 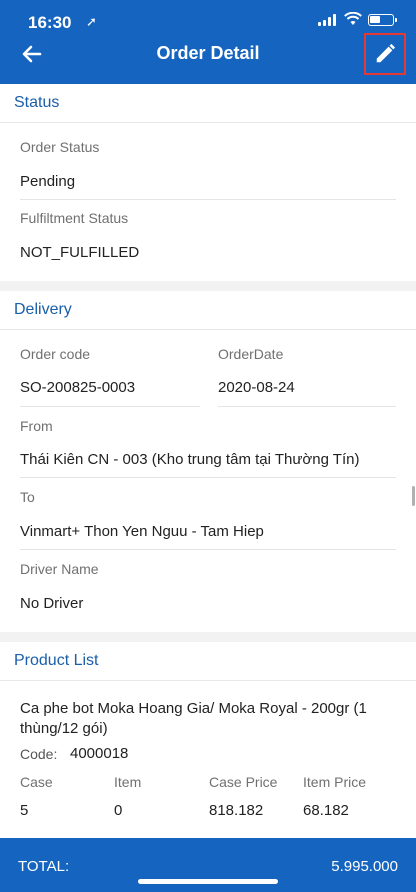 I want to click on order-code-label: Order code, so click(x=55, y=354).